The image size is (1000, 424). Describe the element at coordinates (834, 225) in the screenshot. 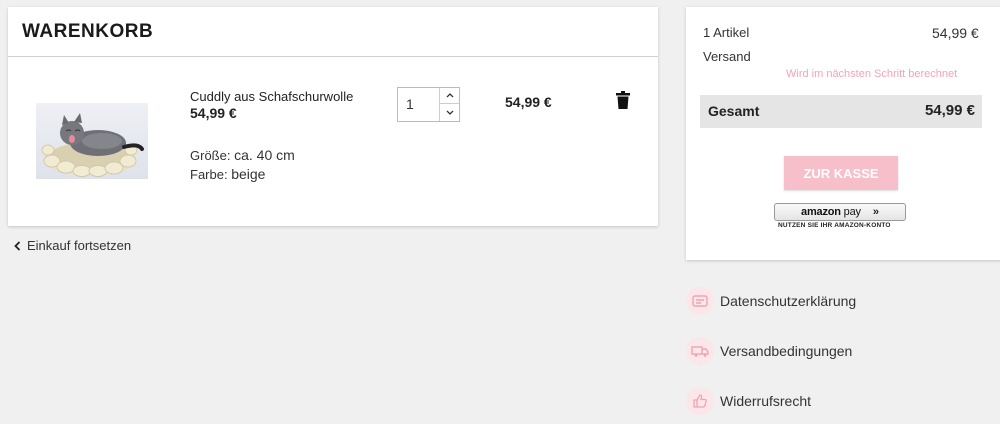

I see `amazon-pay-caption: NUTZEN SIE IHR AMAZON-KONTO` at that location.